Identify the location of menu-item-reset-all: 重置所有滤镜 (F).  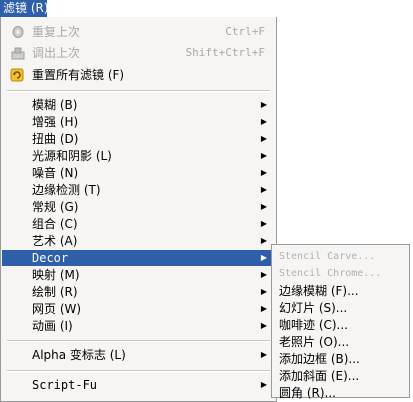
(138, 75).